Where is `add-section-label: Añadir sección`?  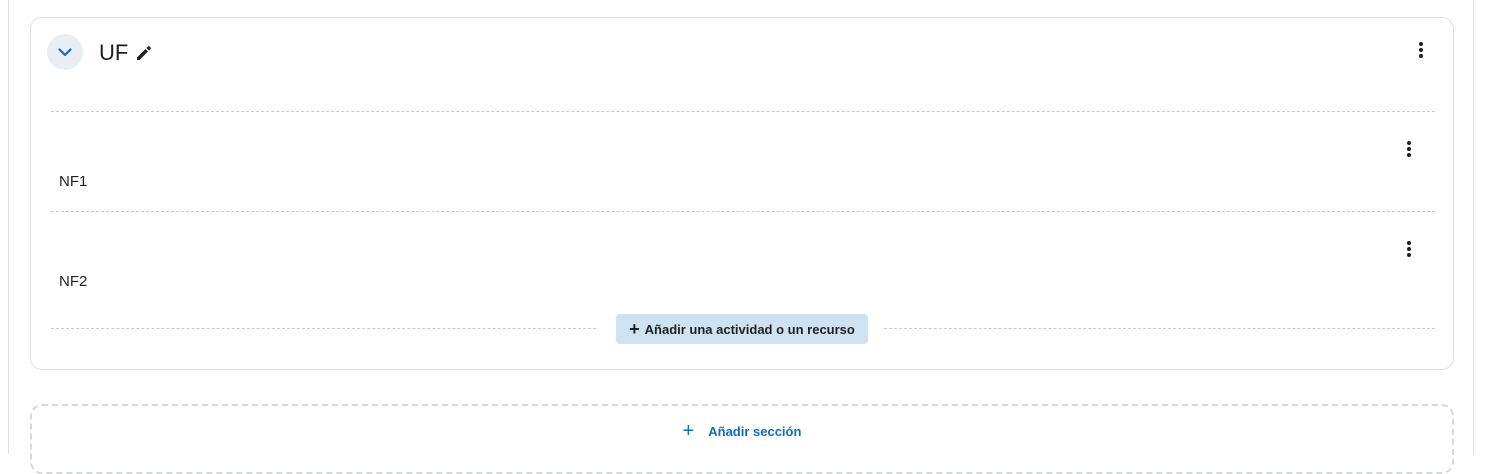
add-section-label: Añadir sección is located at coordinates (755, 431).